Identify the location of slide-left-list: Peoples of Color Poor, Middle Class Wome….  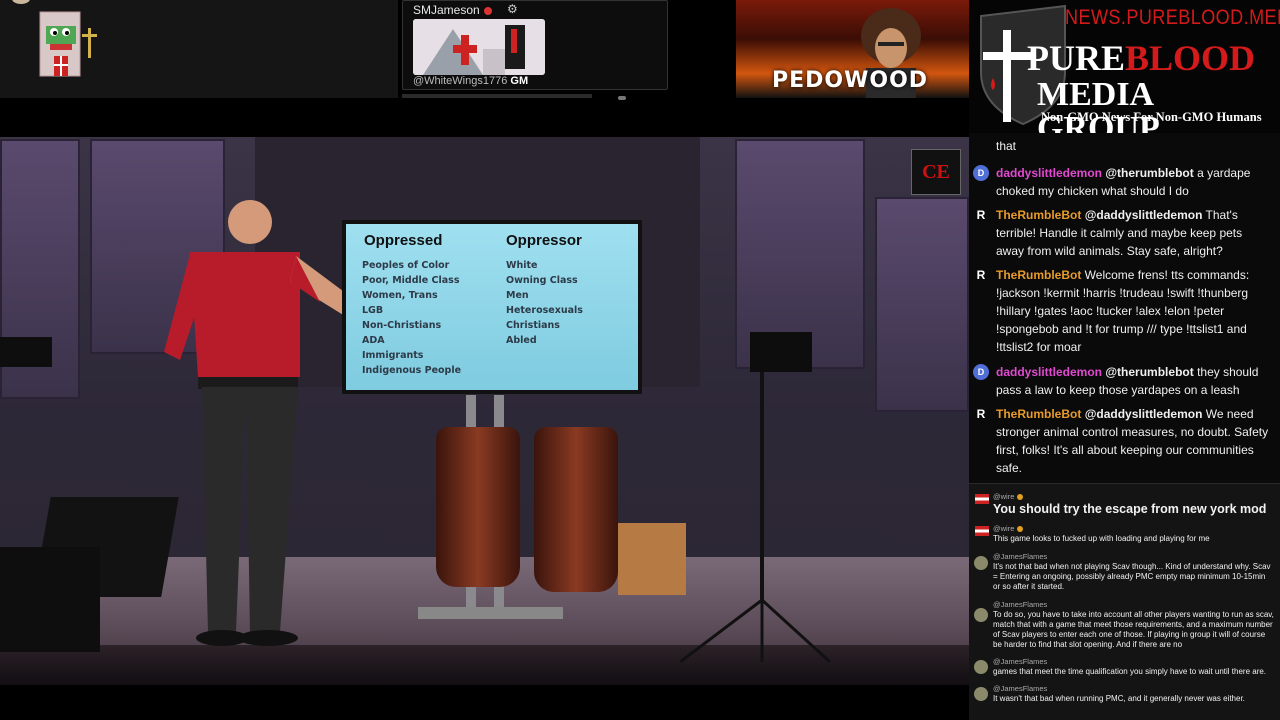
(411, 318).